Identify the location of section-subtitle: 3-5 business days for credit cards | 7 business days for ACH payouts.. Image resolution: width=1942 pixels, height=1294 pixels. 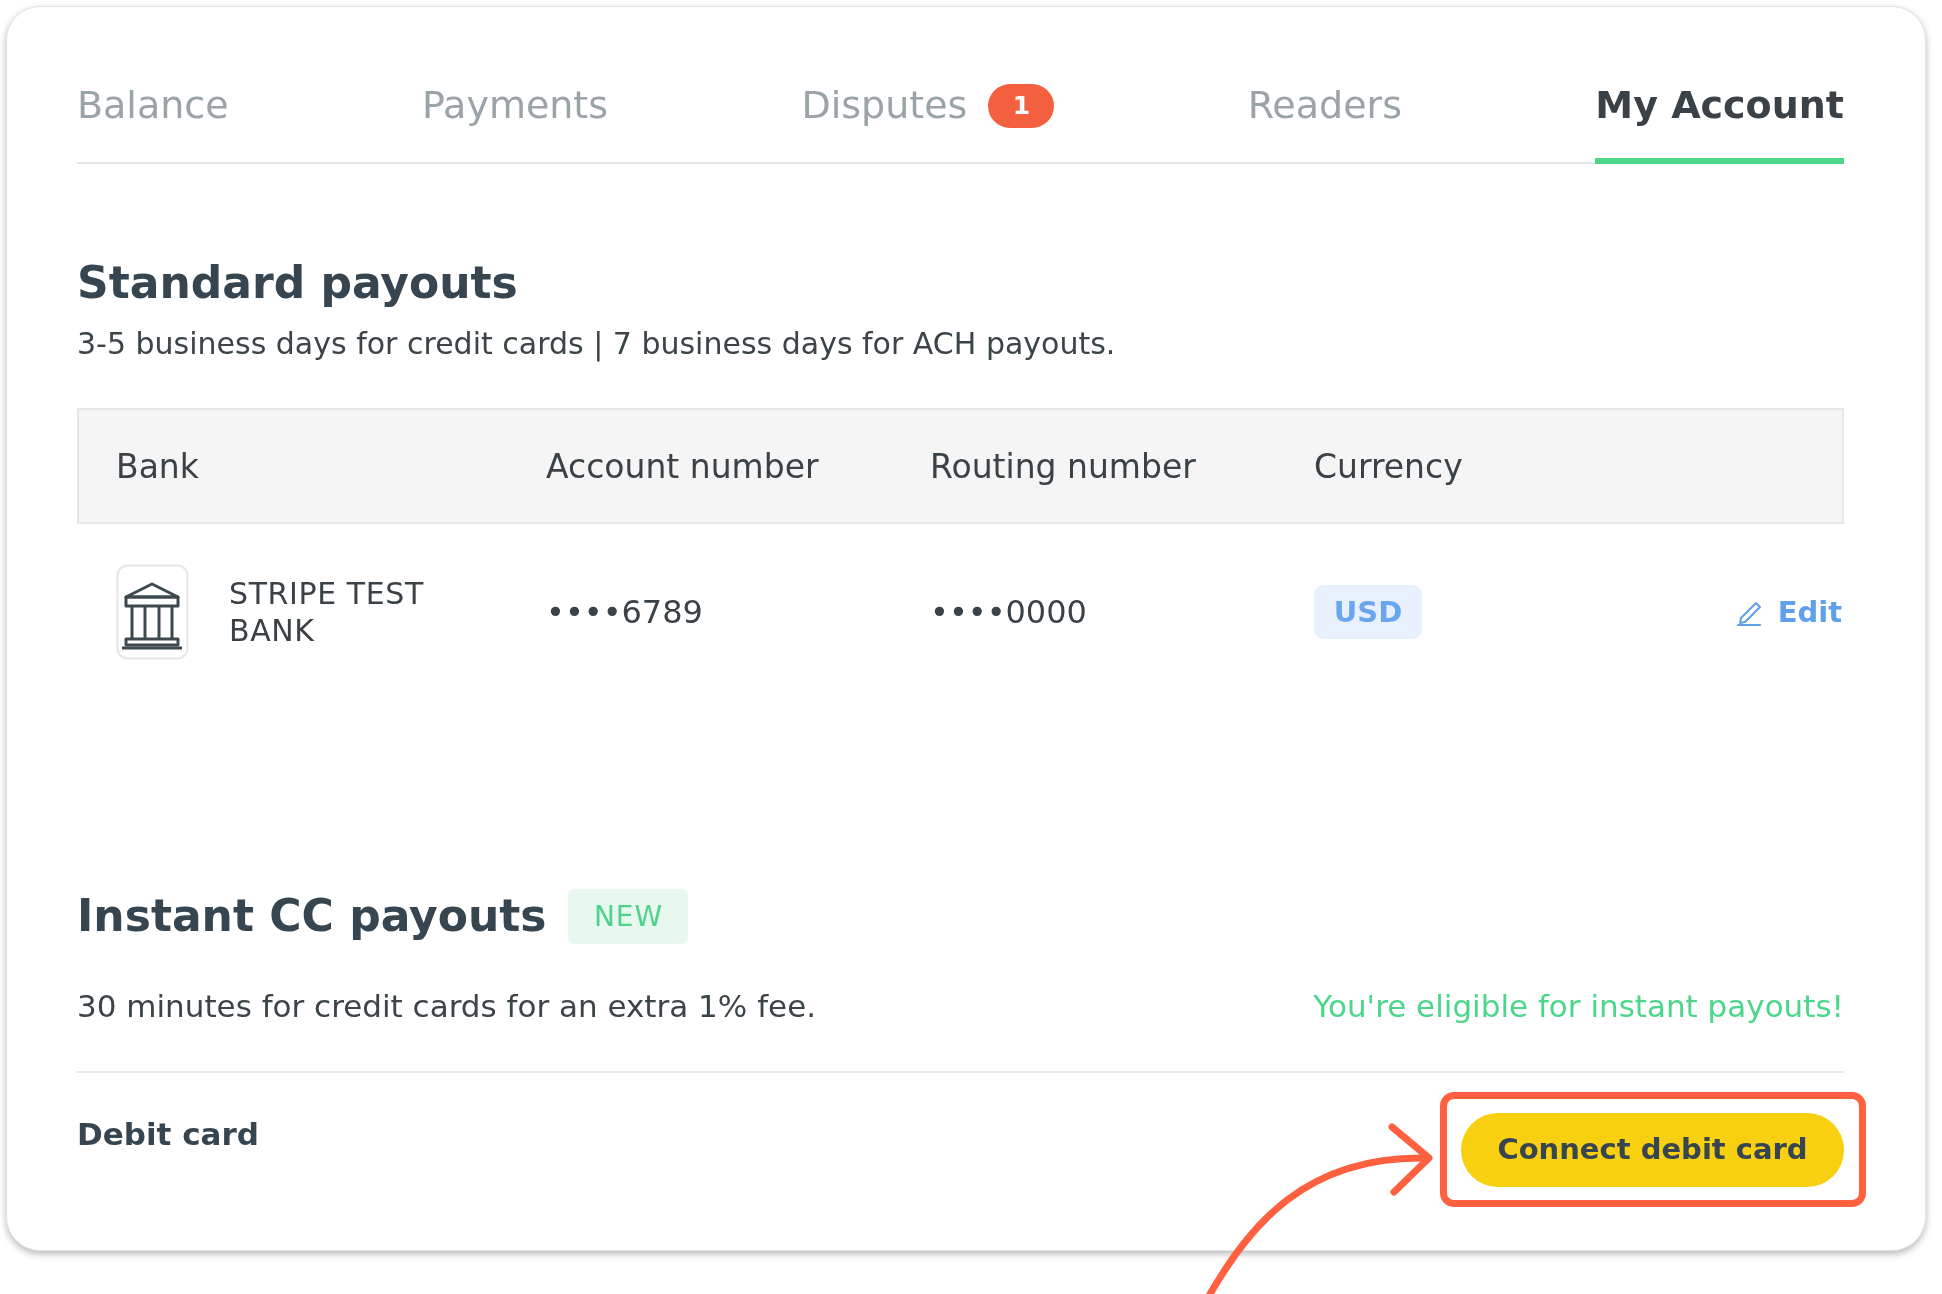
(597, 344).